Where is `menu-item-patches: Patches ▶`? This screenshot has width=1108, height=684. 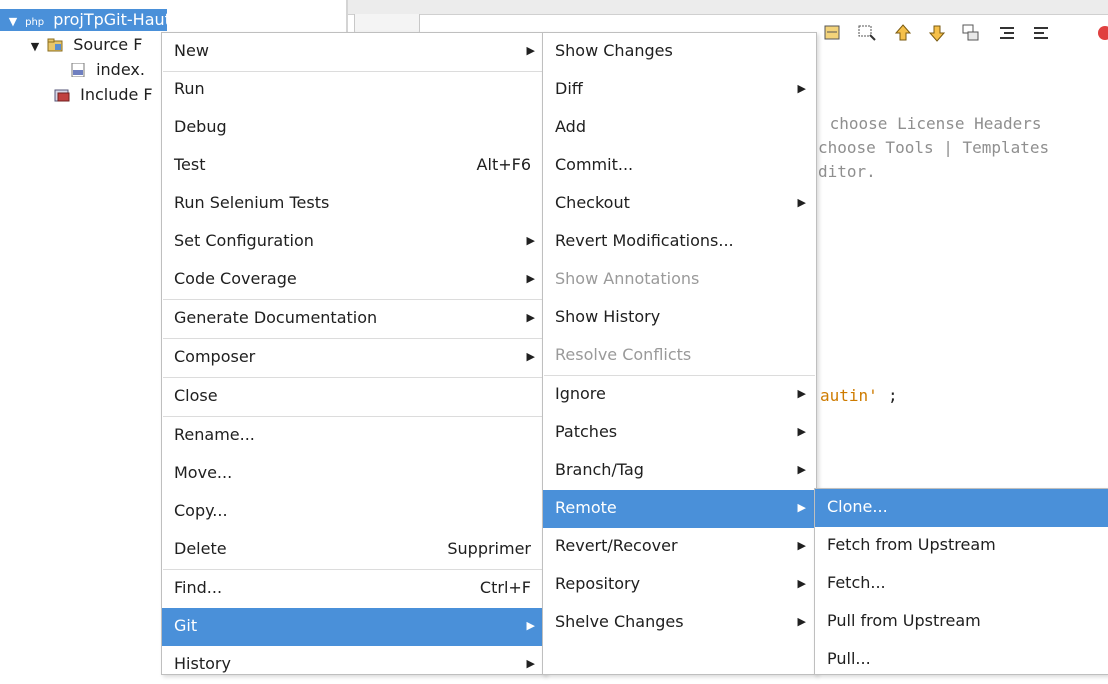
menu-item-patches: Patches ▶ is located at coordinates (679, 433).